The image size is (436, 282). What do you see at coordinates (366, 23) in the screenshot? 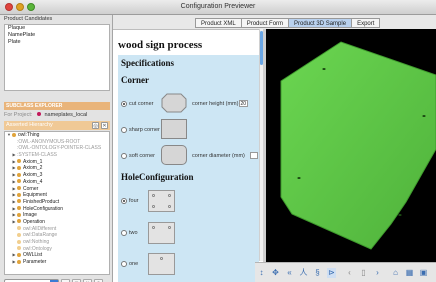
I see `tab-export: Export` at bounding box center [366, 23].